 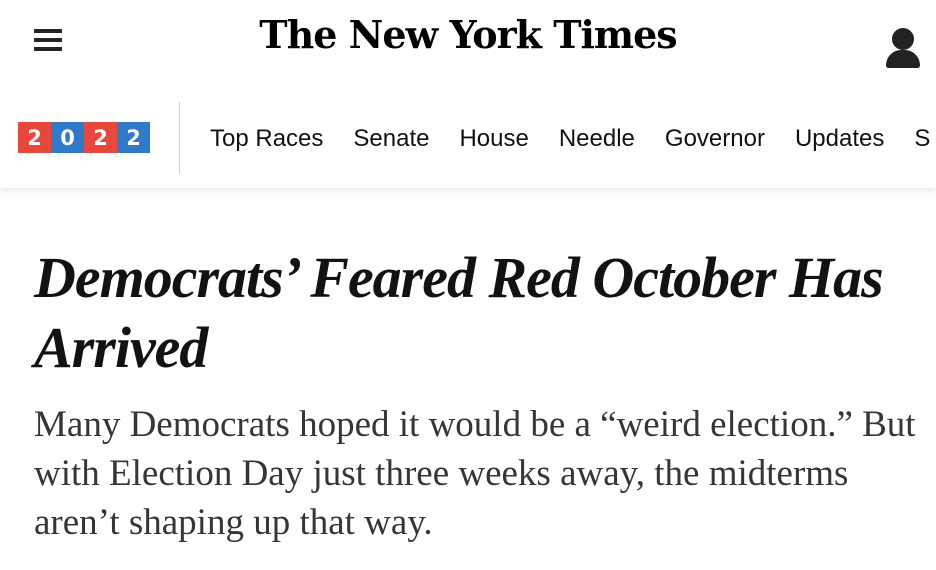 I want to click on election-2022-badge: 2 0 2 2, so click(x=84, y=137).